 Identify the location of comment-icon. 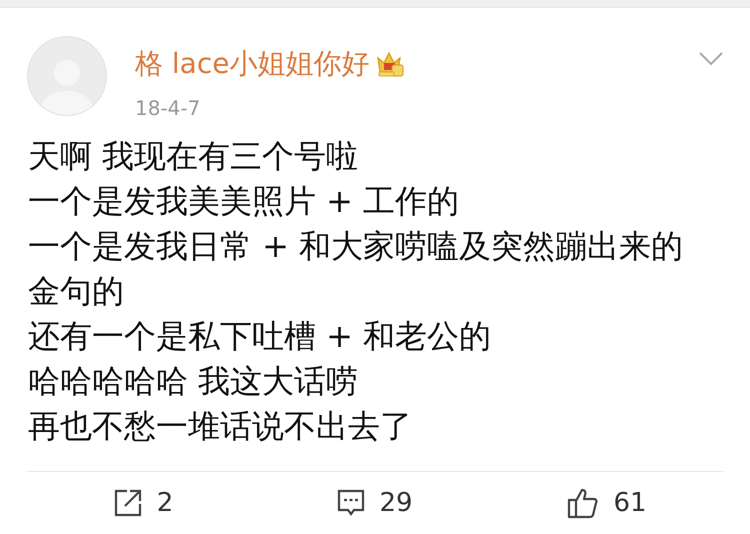
(351, 503).